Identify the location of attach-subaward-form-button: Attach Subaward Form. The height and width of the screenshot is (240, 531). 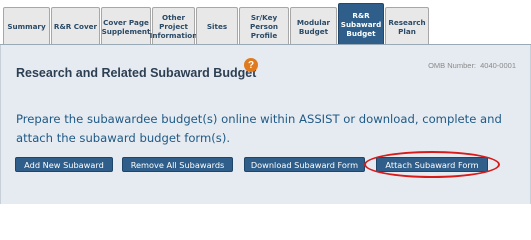
(432, 164).